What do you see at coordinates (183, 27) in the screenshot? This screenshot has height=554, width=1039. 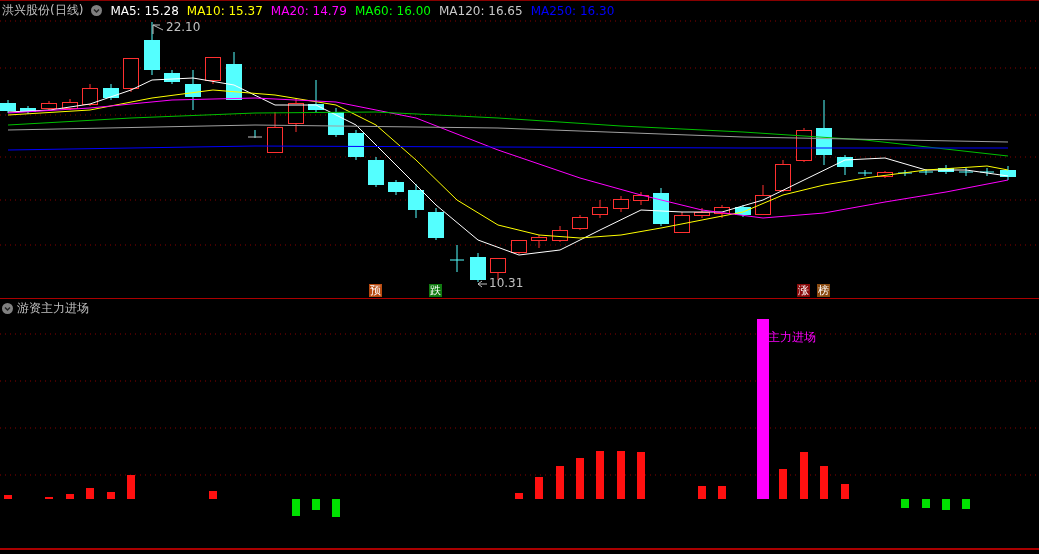 I see `price-label: 22.10` at bounding box center [183, 27].